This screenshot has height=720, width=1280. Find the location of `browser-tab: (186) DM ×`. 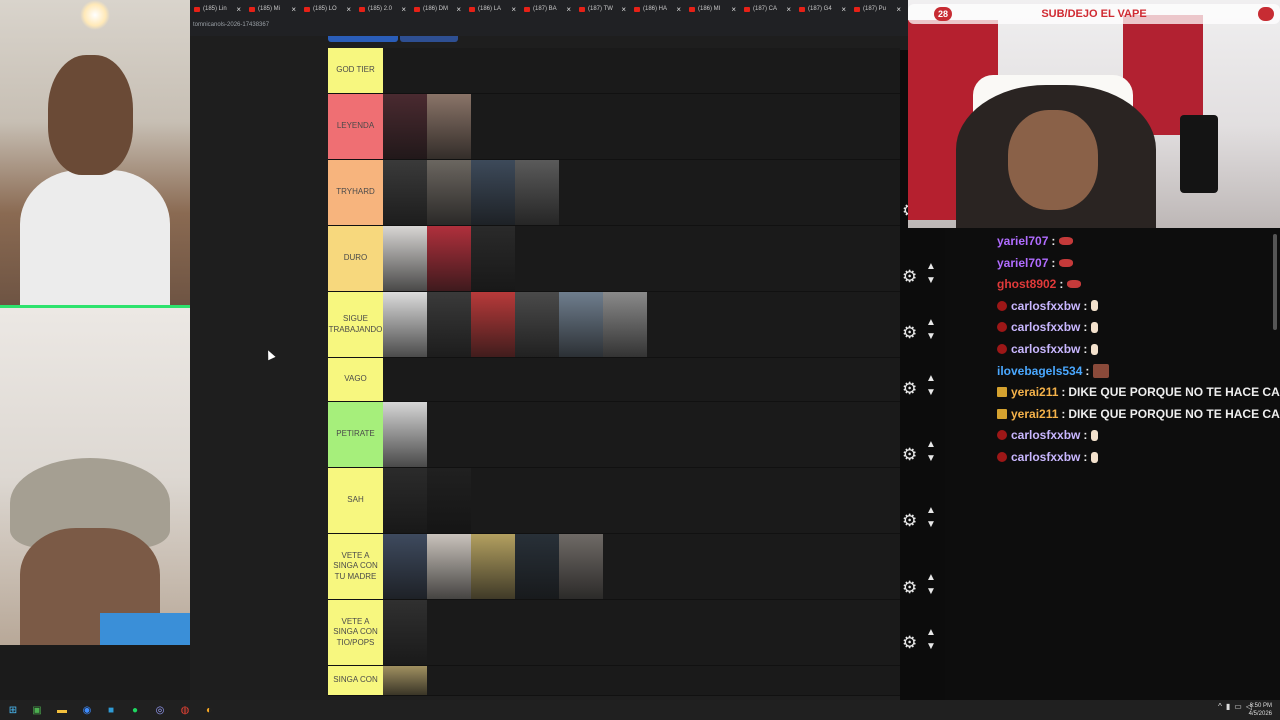

browser-tab: (186) DM × is located at coordinates (437, 9).